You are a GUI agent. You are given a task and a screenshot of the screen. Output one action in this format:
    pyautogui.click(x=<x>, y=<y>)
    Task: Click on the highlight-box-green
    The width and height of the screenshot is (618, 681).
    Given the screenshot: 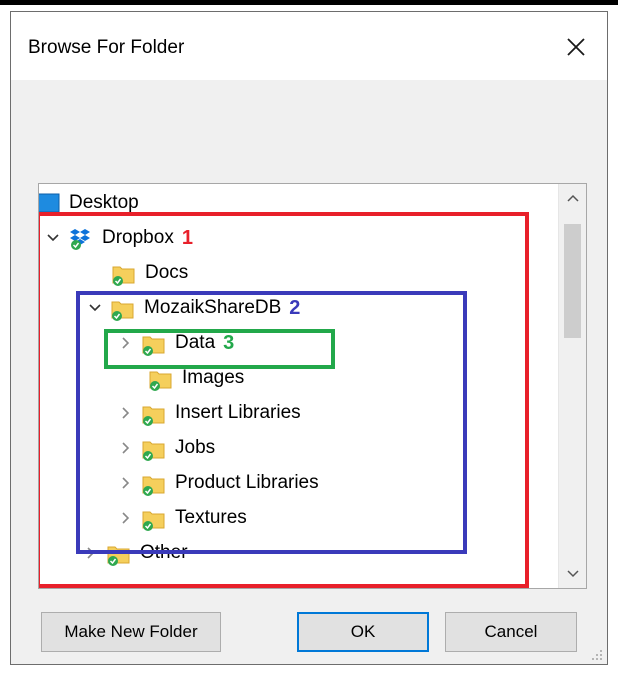 What is the action you would take?
    pyautogui.click(x=219, y=349)
    